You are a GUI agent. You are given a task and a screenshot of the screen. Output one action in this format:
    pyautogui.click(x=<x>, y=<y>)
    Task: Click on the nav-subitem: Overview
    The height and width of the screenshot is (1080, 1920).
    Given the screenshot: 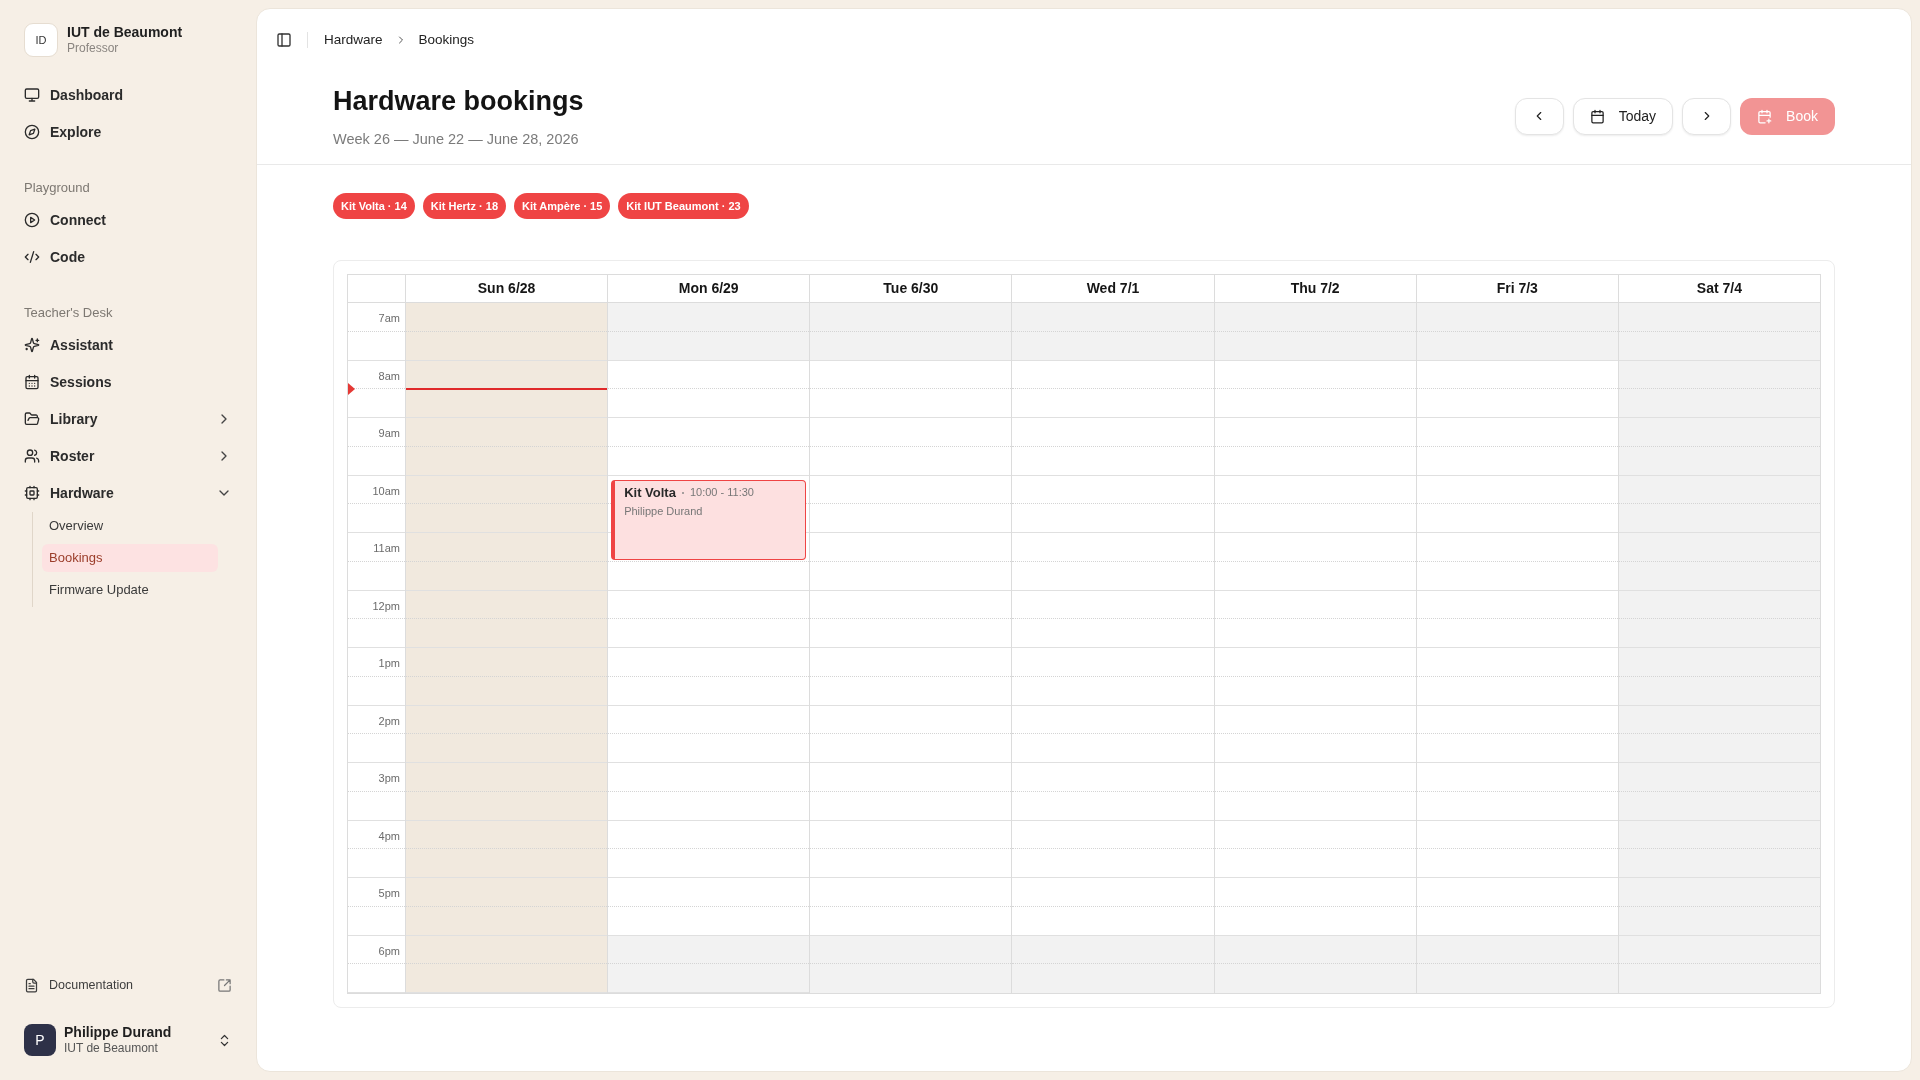 What is the action you would take?
    pyautogui.click(x=130, y=526)
    